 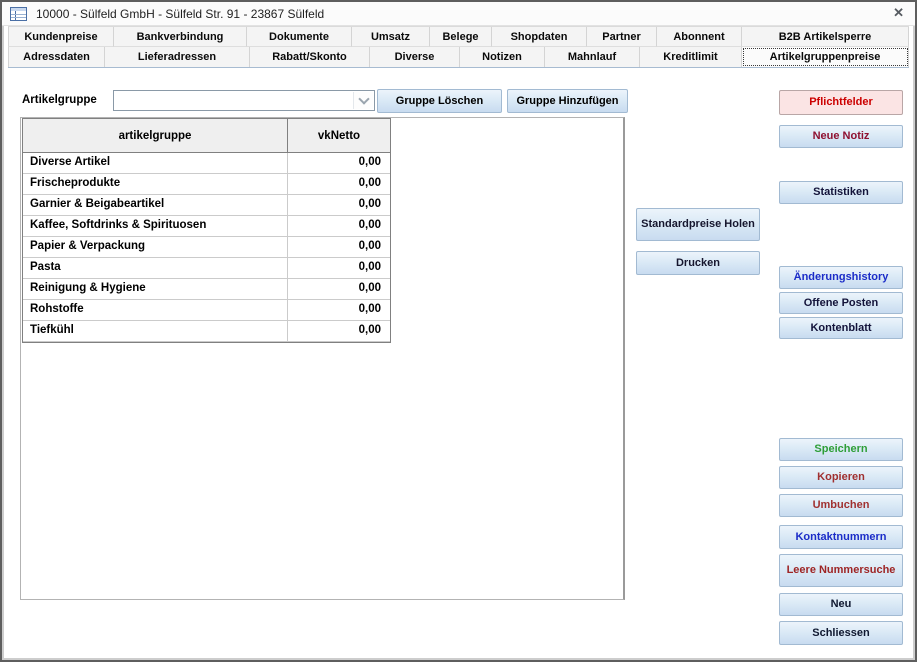 I want to click on tab-notizen: Notizen, so click(x=502, y=57).